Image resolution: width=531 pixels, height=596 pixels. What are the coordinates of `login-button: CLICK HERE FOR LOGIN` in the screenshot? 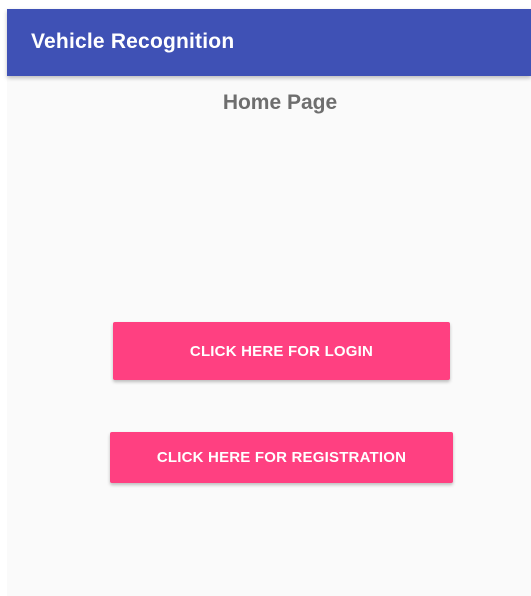 It's located at (281, 351).